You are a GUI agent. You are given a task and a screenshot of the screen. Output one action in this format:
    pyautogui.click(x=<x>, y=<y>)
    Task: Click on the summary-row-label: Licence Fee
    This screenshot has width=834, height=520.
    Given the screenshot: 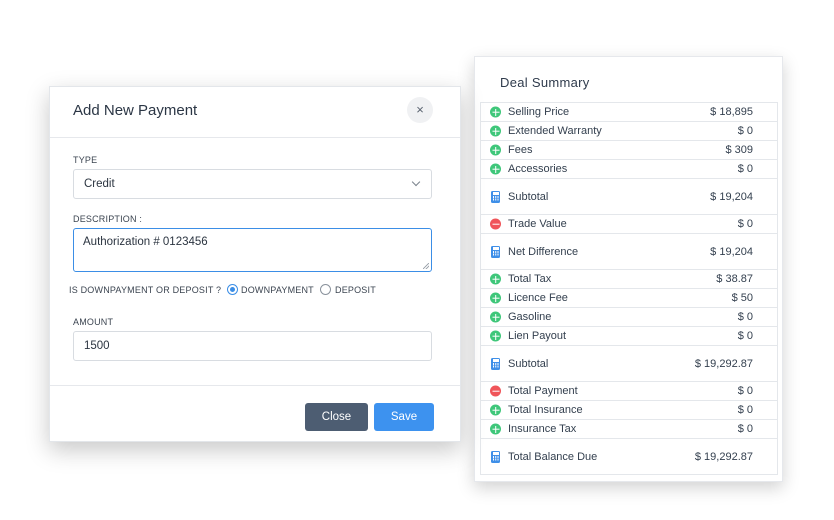 What is the action you would take?
    pyautogui.click(x=538, y=298)
    